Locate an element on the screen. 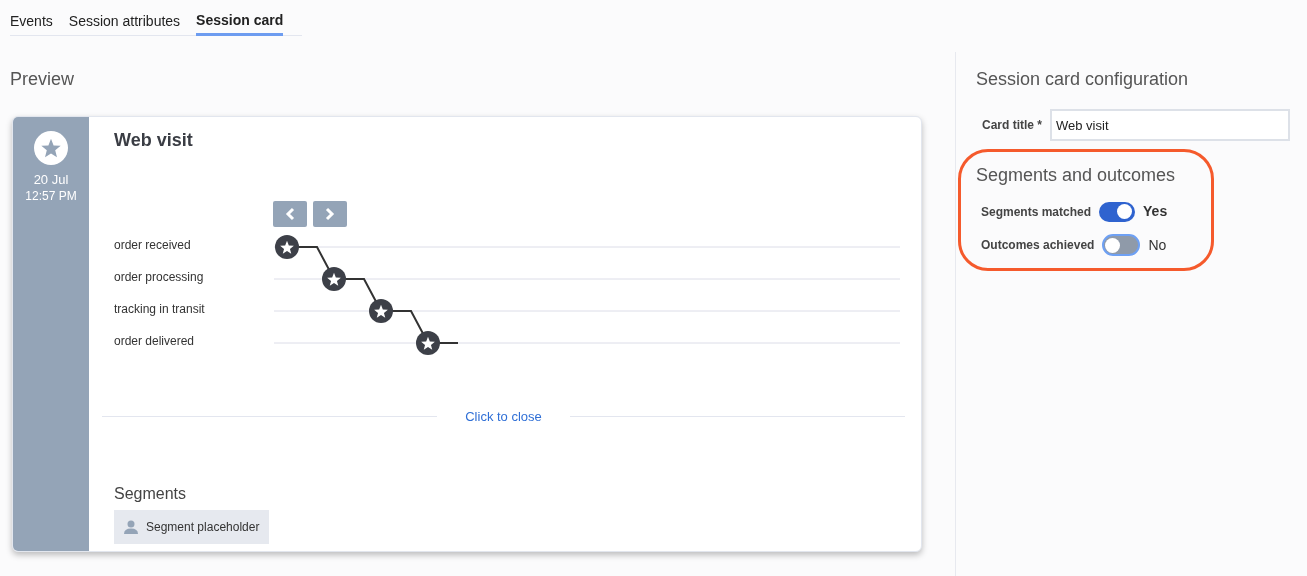  segment-label: Segment placeholder is located at coordinates (203, 527).